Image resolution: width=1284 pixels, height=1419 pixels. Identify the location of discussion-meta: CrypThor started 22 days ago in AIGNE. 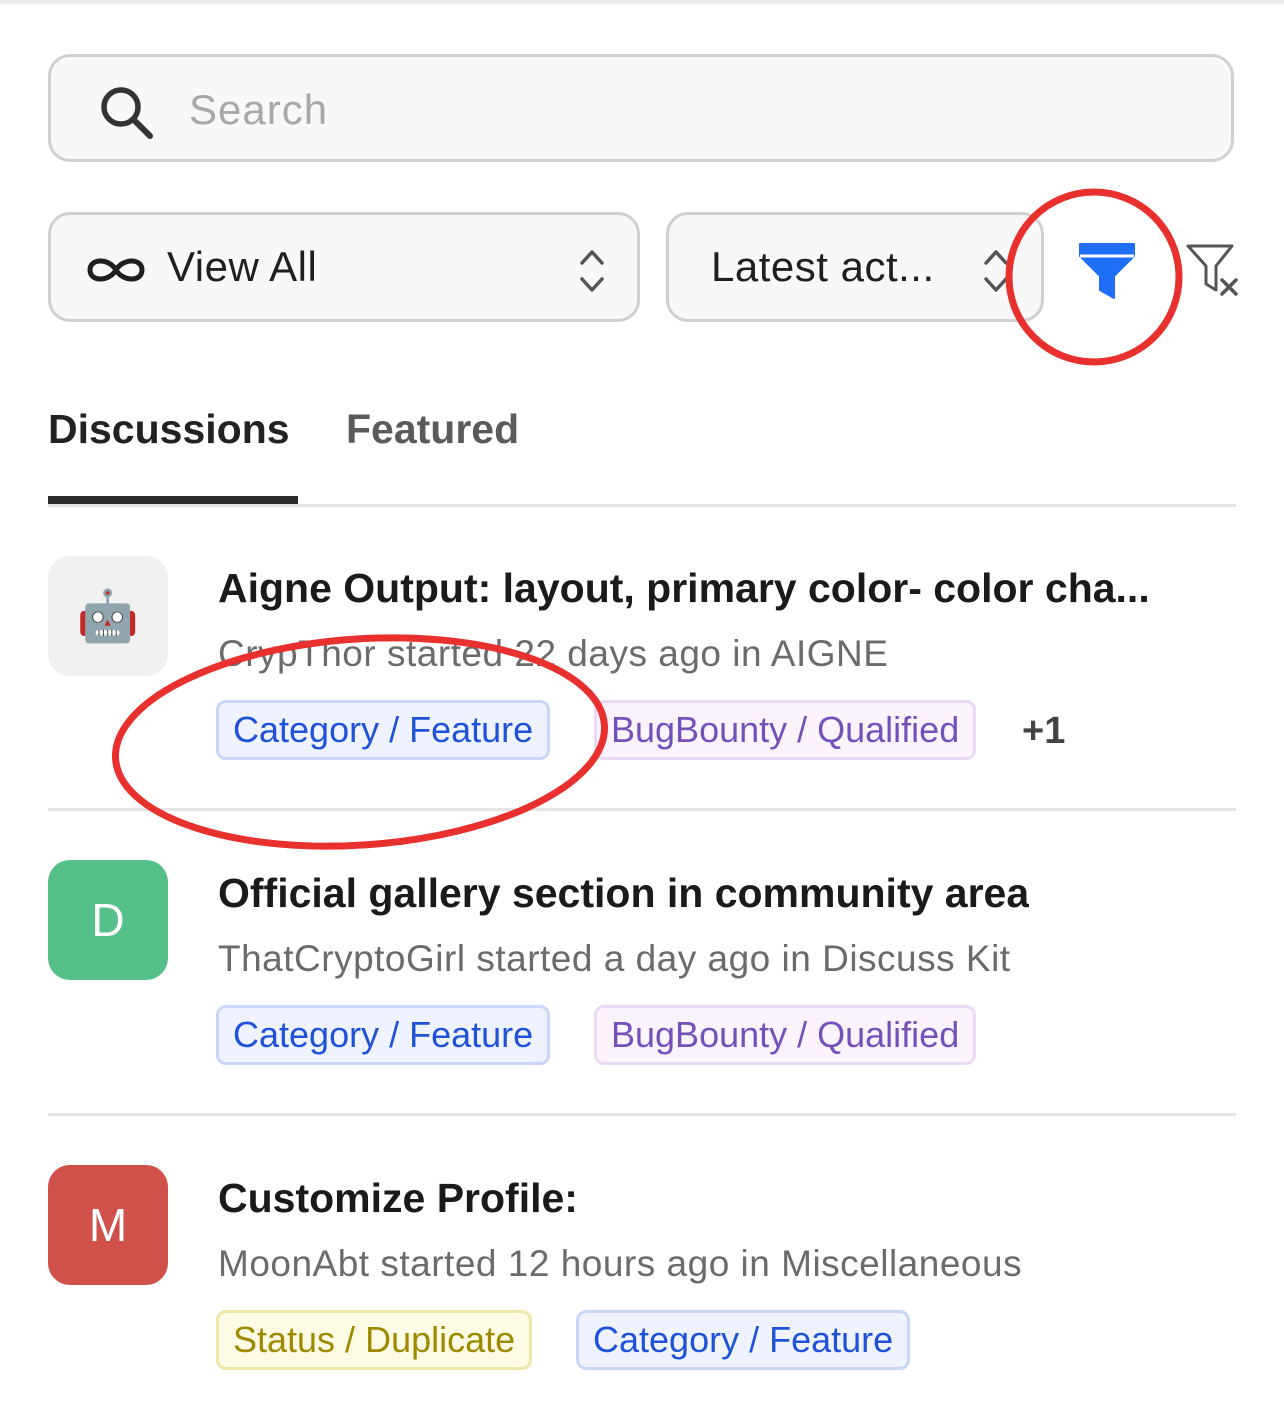
(553, 653).